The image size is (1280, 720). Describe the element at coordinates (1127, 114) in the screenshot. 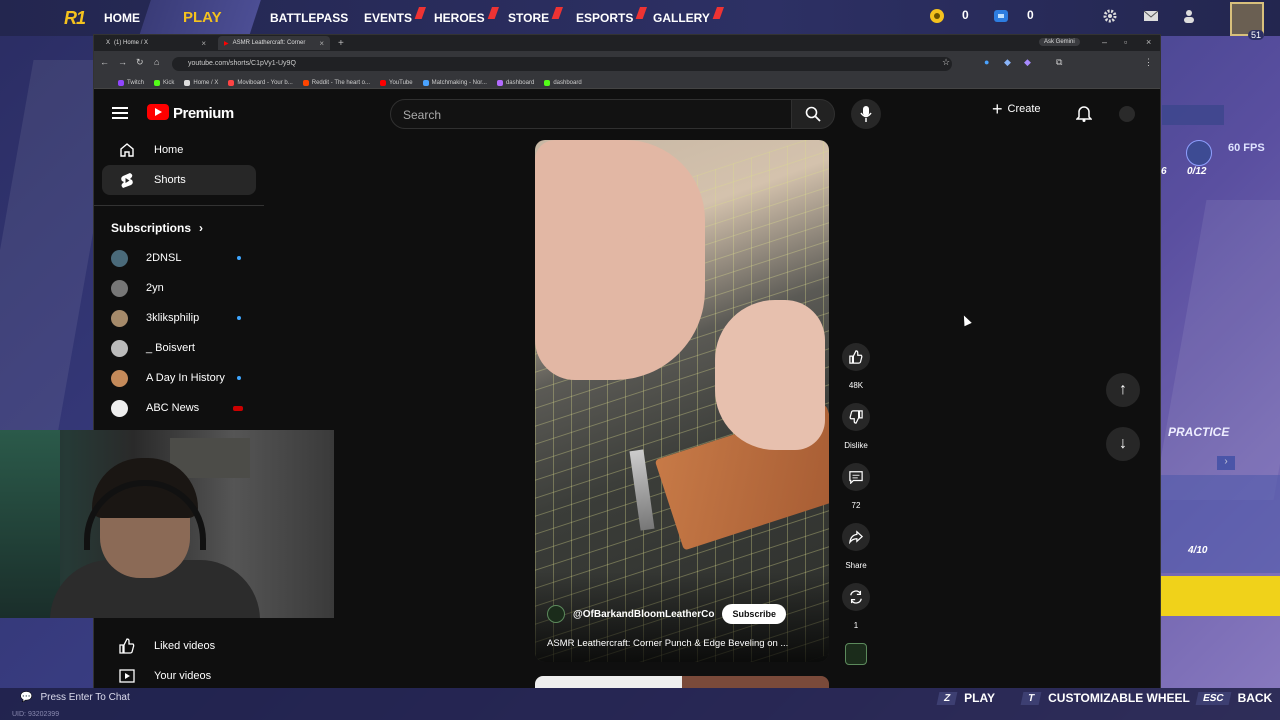

I see `account-avatar` at that location.